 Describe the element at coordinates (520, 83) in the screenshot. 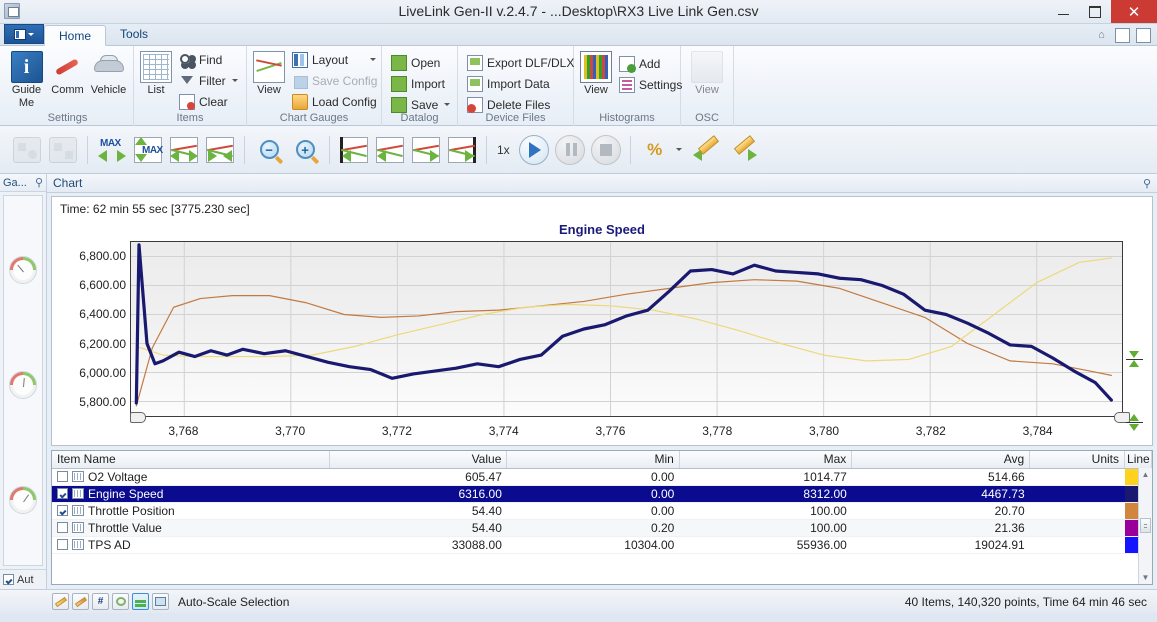

I see `import-data-button: Import Data` at that location.